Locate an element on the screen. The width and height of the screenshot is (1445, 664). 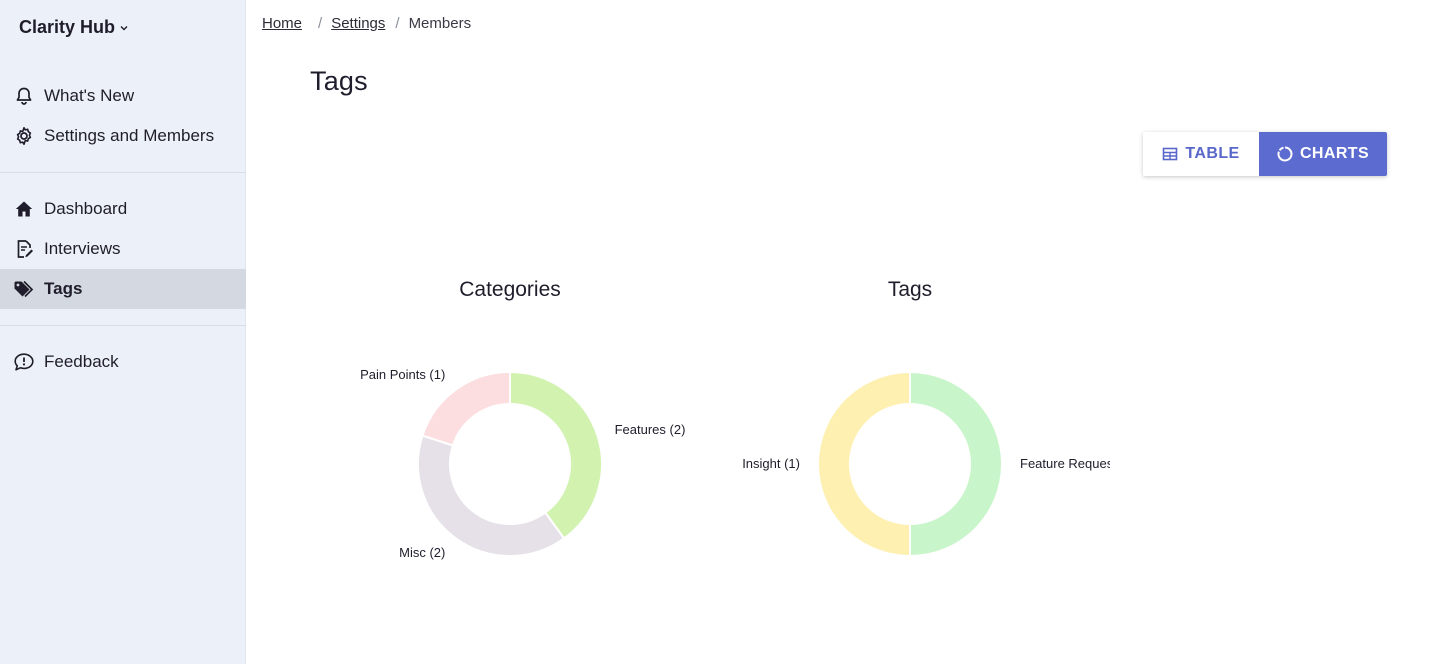
breadcrumb-current: Members is located at coordinates (440, 23).